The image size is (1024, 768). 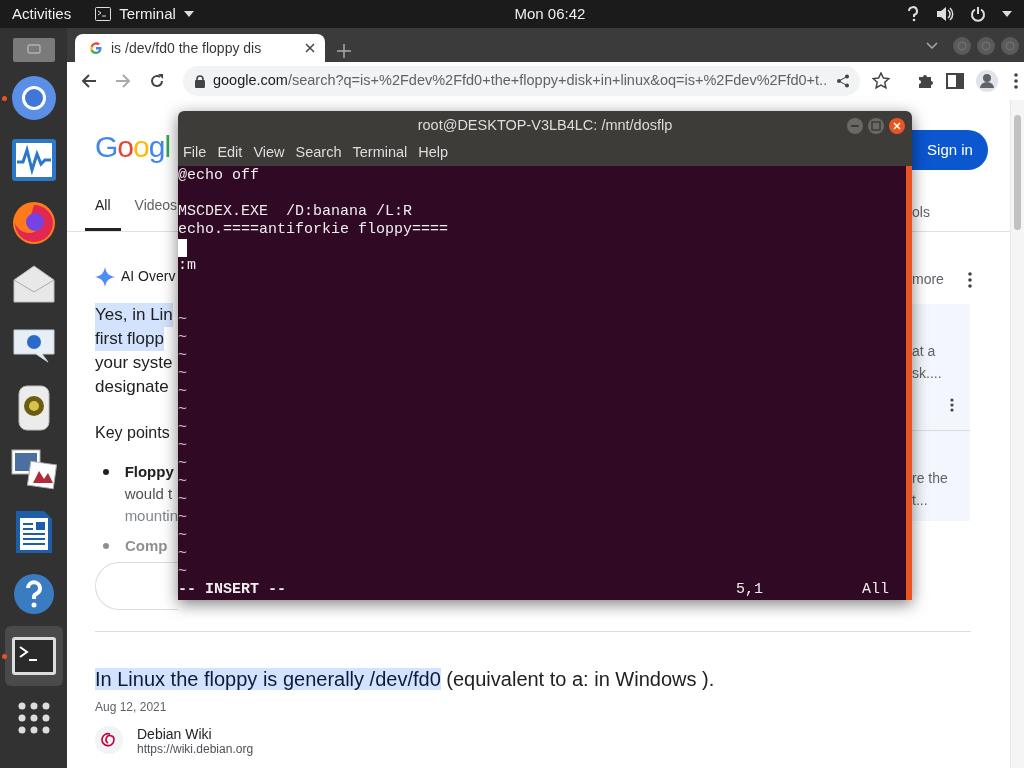 What do you see at coordinates (928, 279) in the screenshot?
I see `more-link: more` at bounding box center [928, 279].